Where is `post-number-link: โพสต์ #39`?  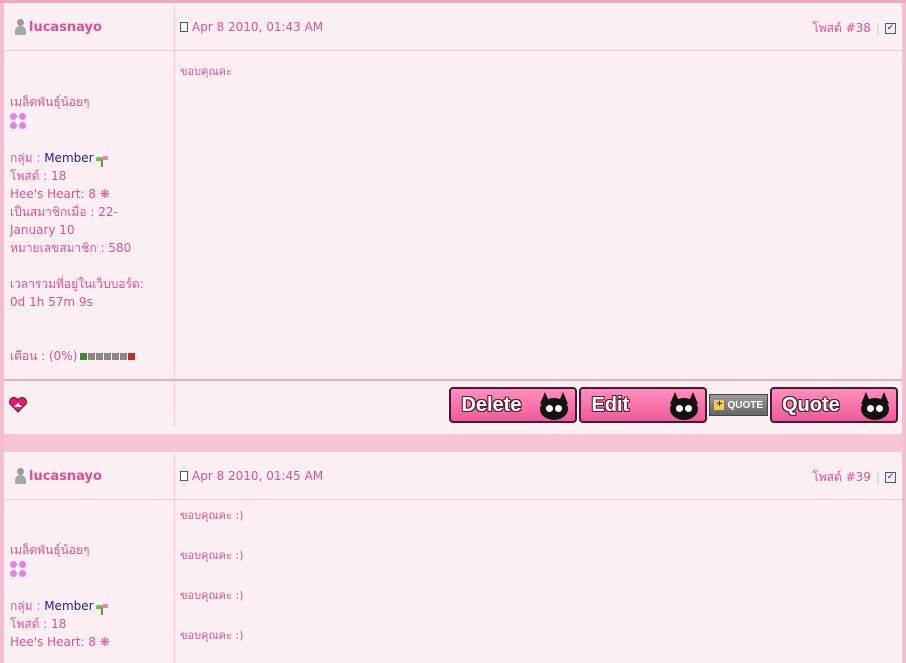
post-number-link: โพสต์ #39 is located at coordinates (841, 477).